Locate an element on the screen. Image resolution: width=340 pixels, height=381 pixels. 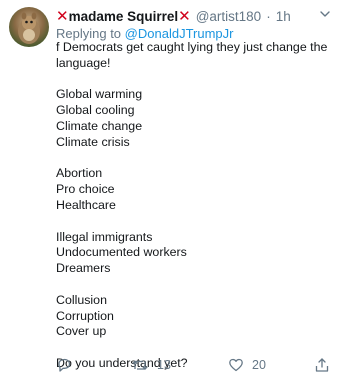
replying-prefix: Replying to is located at coordinates (89, 33).